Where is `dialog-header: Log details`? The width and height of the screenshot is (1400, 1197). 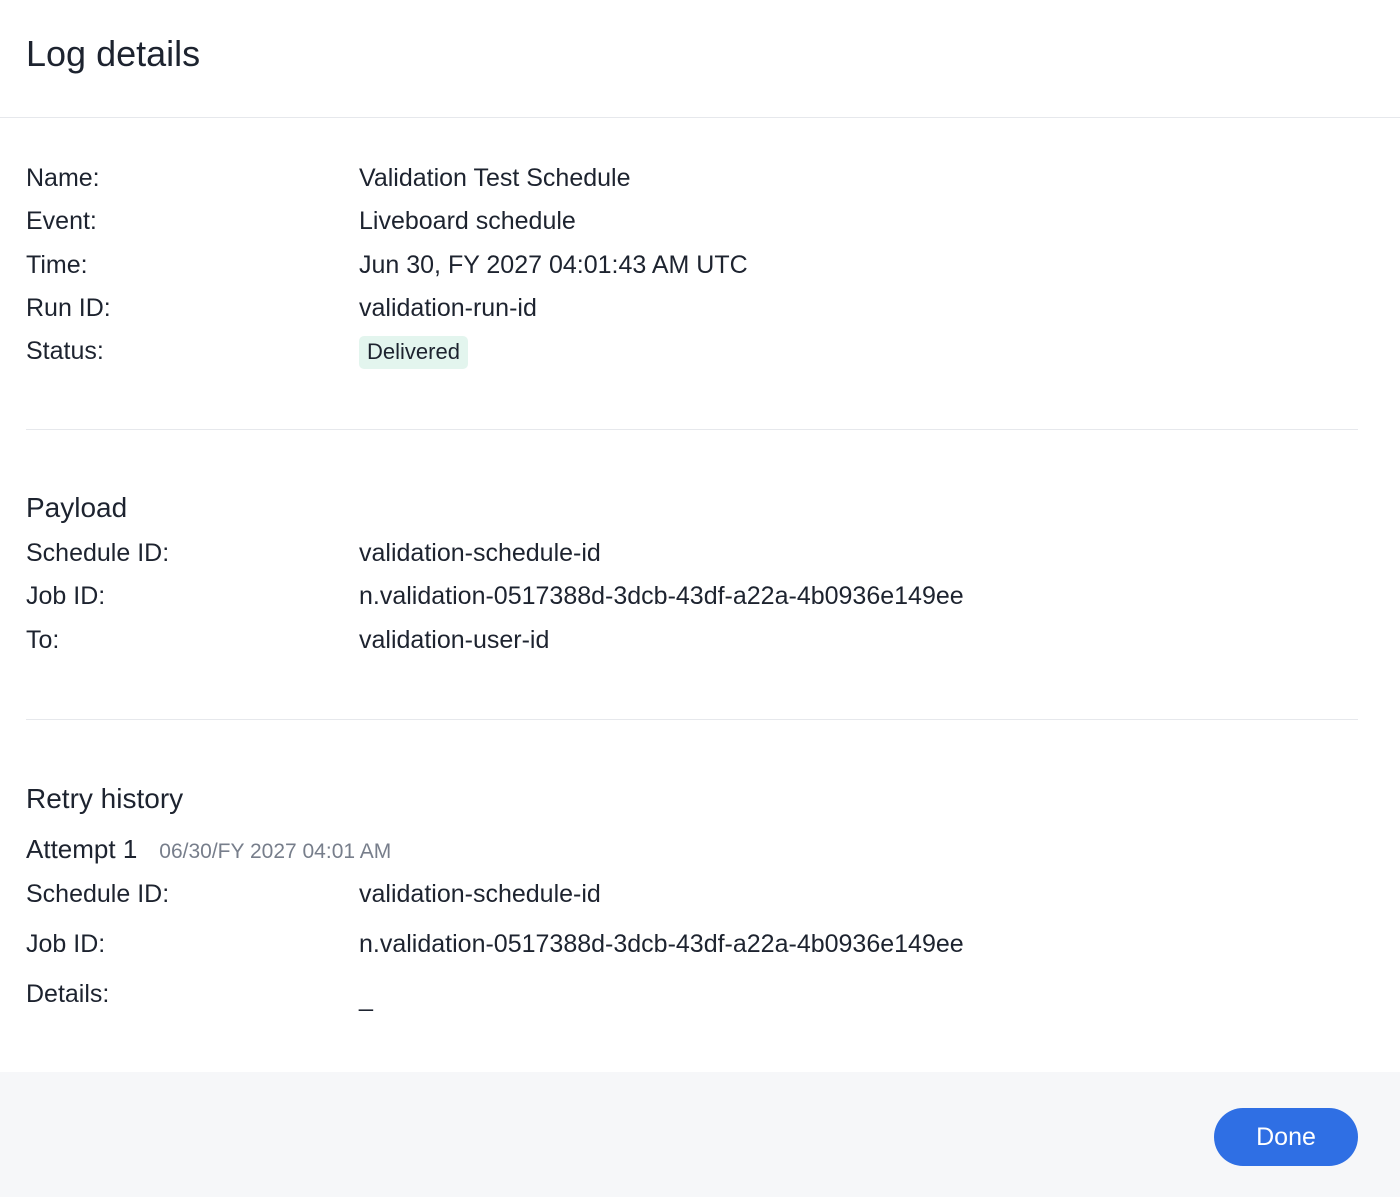 dialog-header: Log details is located at coordinates (700, 59).